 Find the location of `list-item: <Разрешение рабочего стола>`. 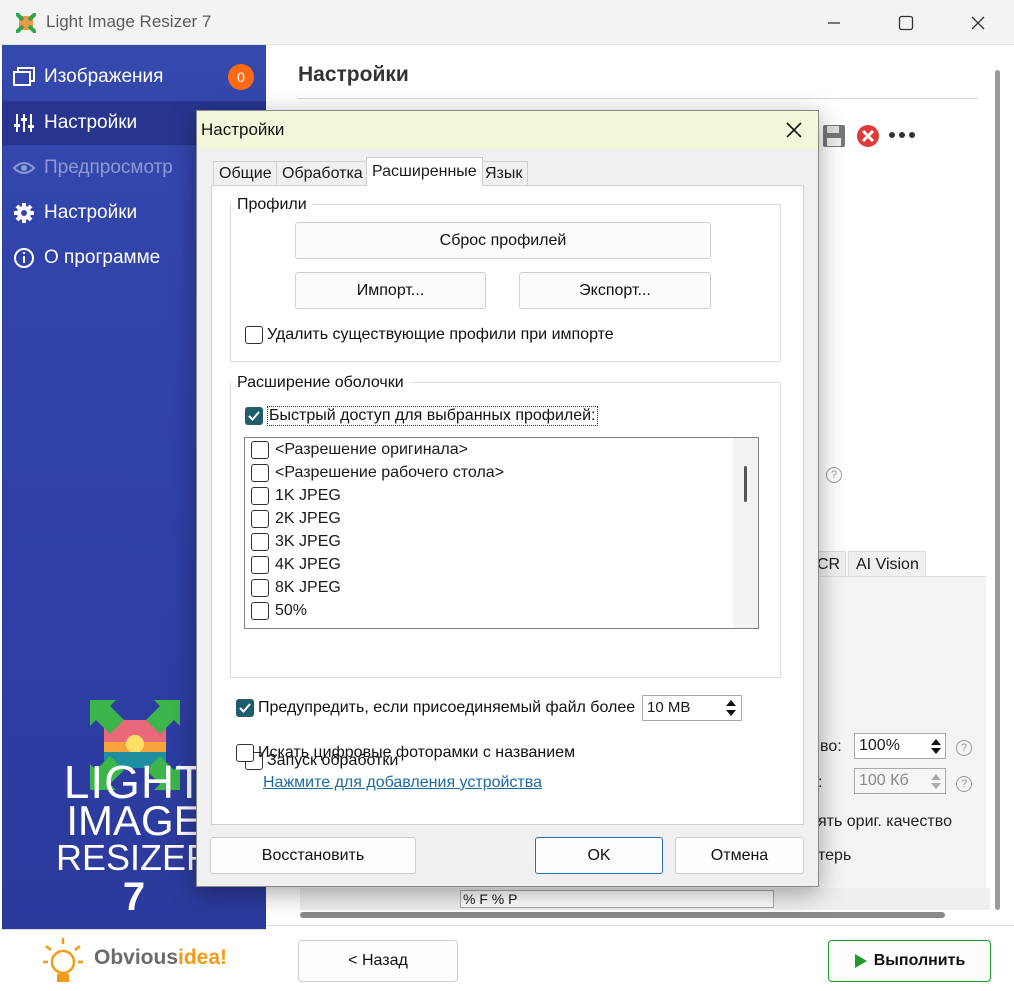

list-item: <Разрешение рабочего стола> is located at coordinates (377, 473).